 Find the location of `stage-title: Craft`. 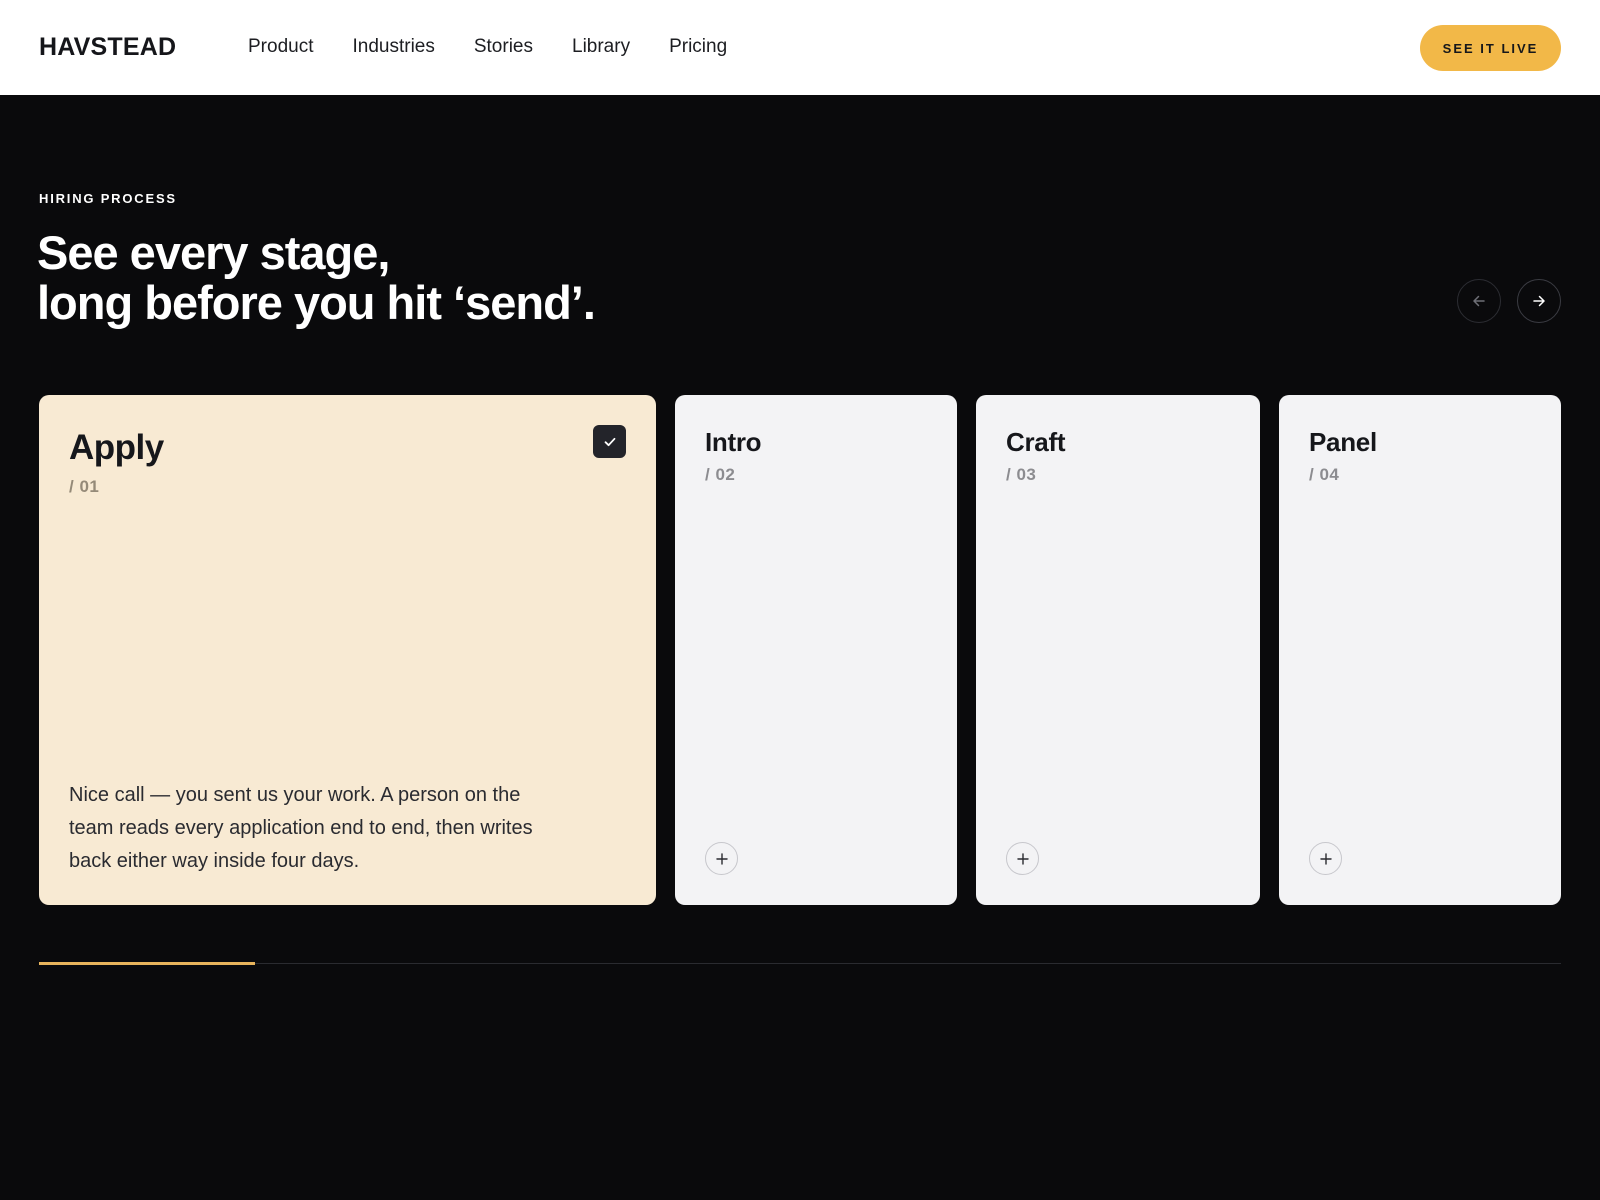

stage-title: Craft is located at coordinates (1036, 442).